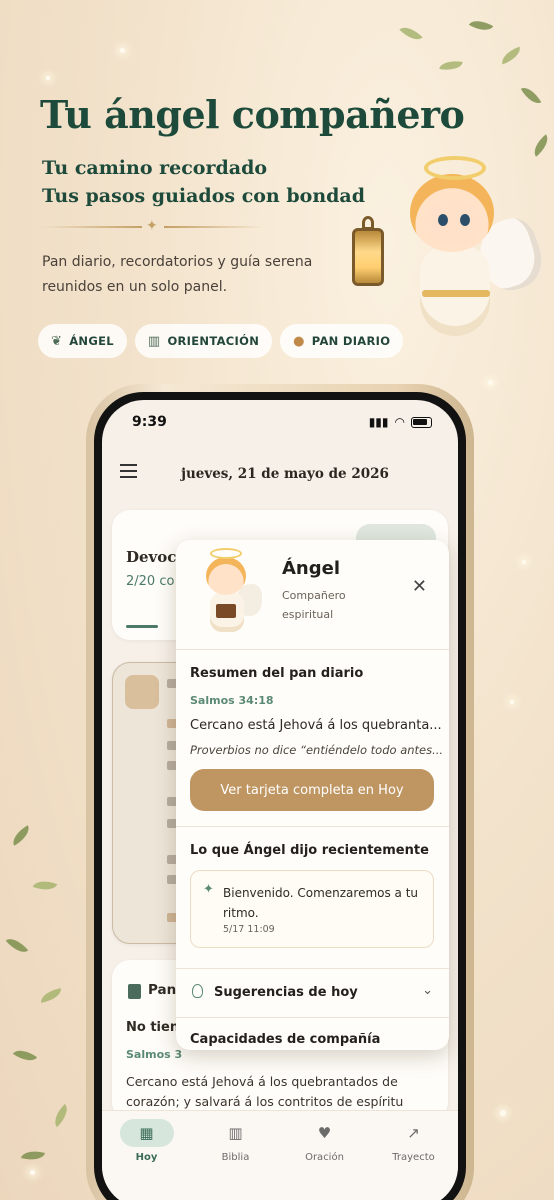  I want to click on angel-icon: ❦, so click(57, 341).